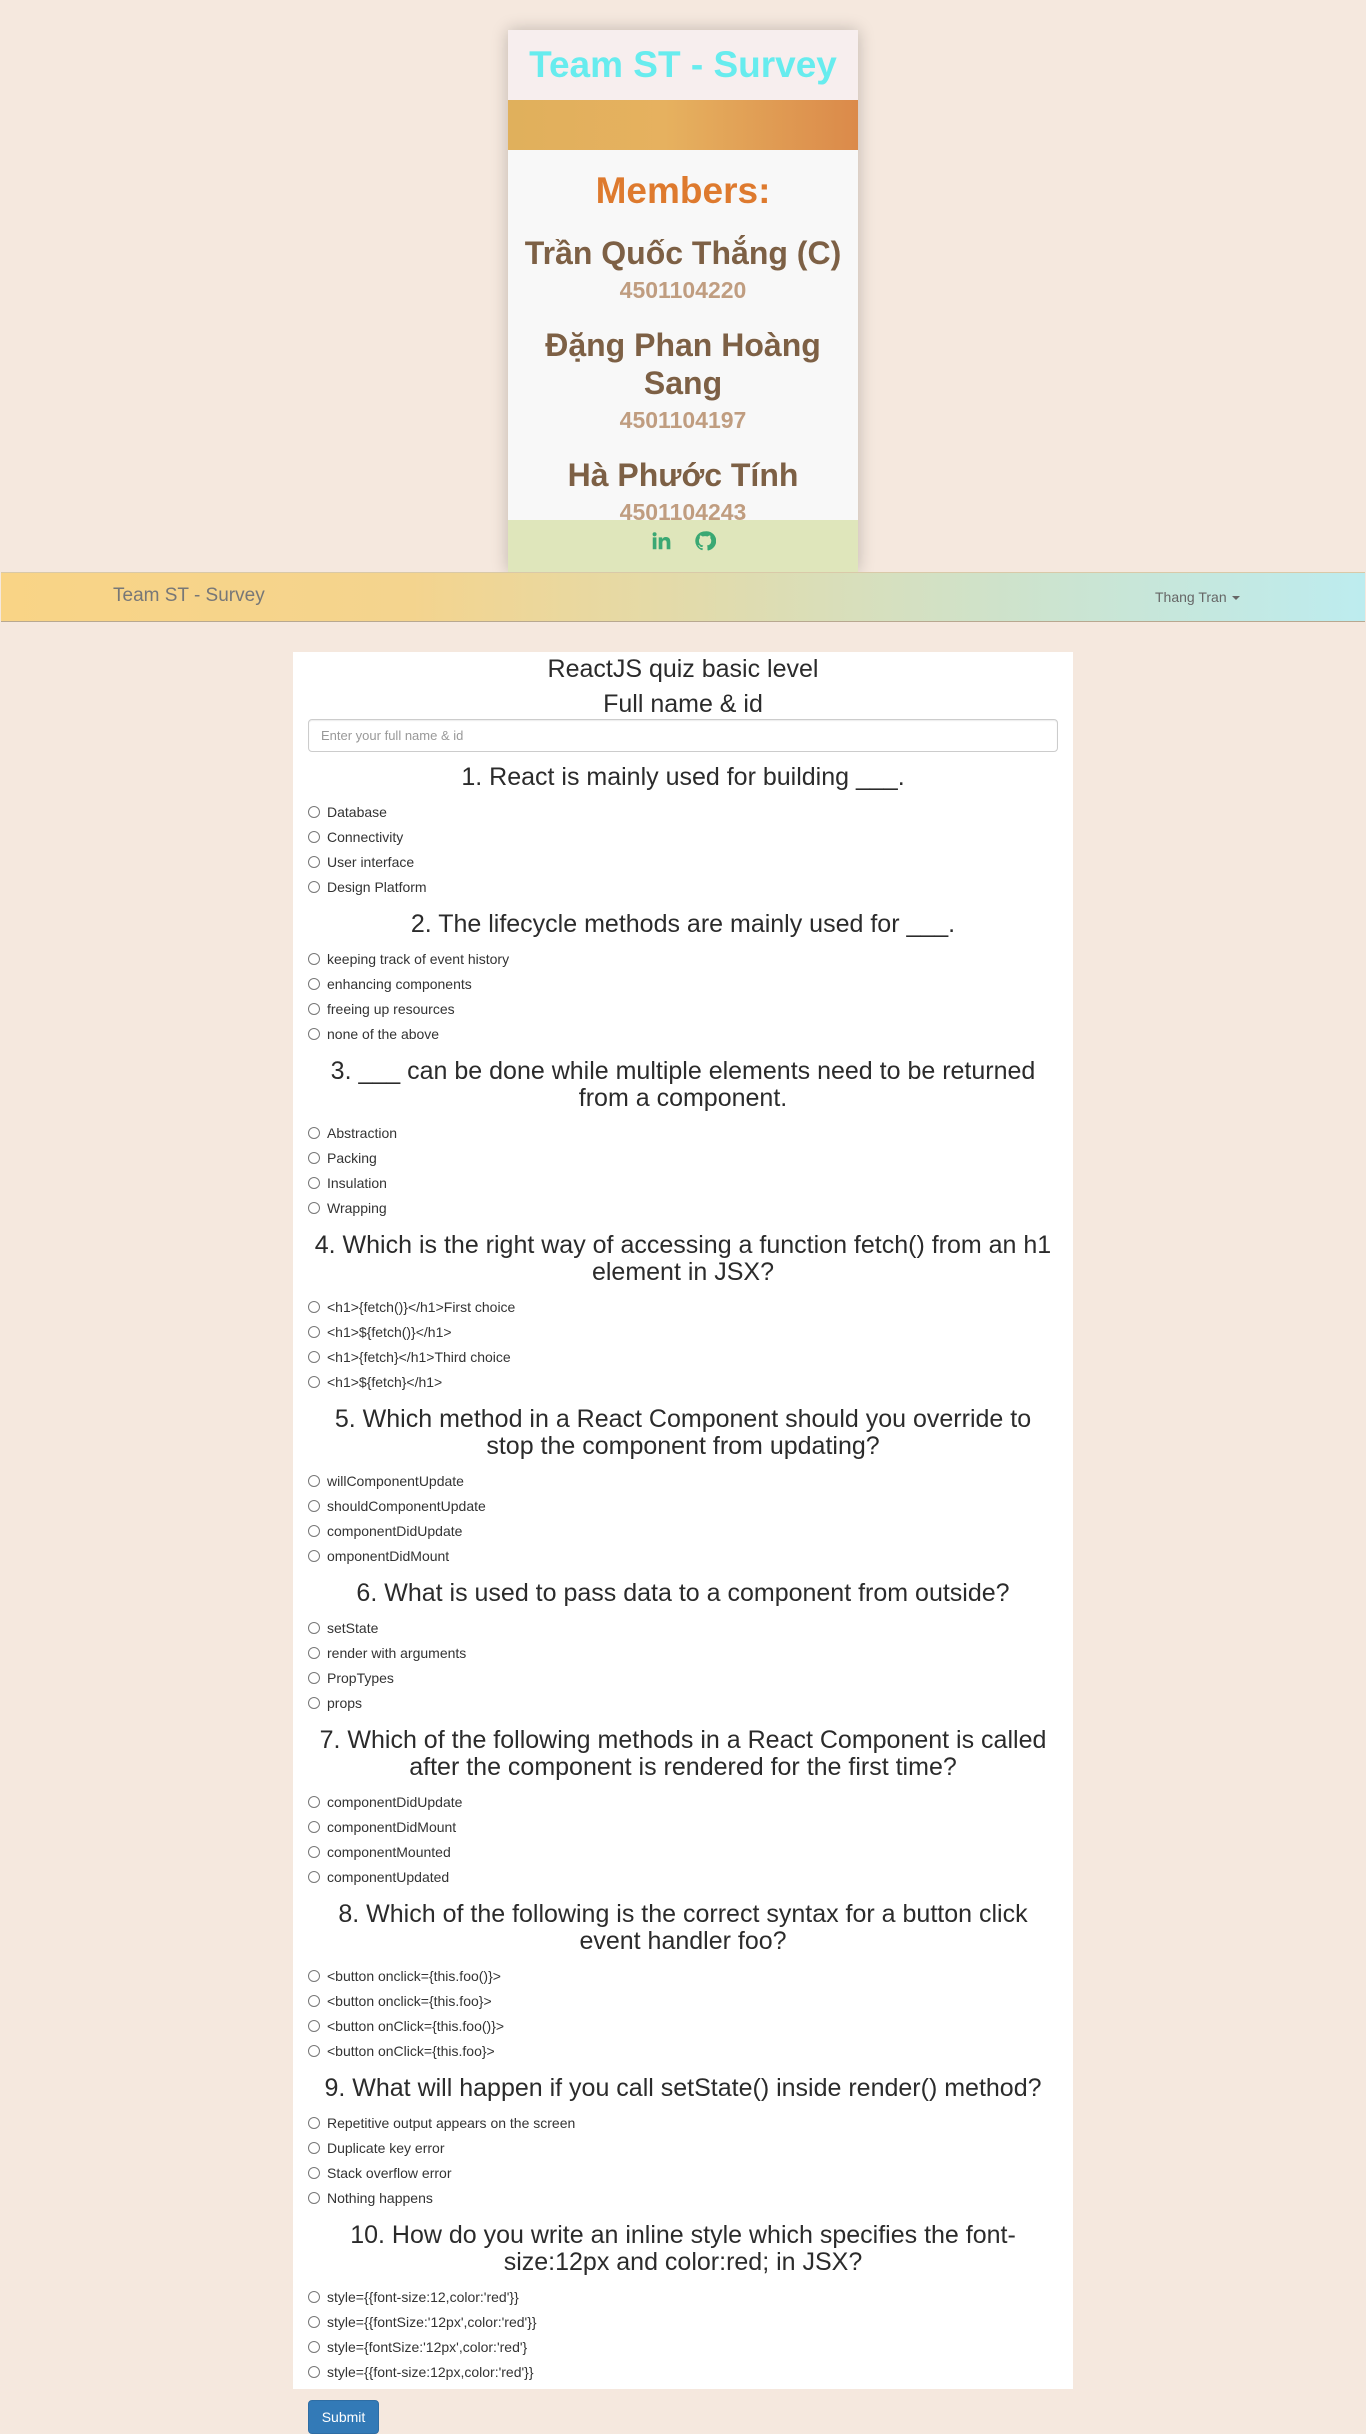 The image size is (1366, 2434). I want to click on answer-label: <button onclick={this.foo()}>, so click(414, 1975).